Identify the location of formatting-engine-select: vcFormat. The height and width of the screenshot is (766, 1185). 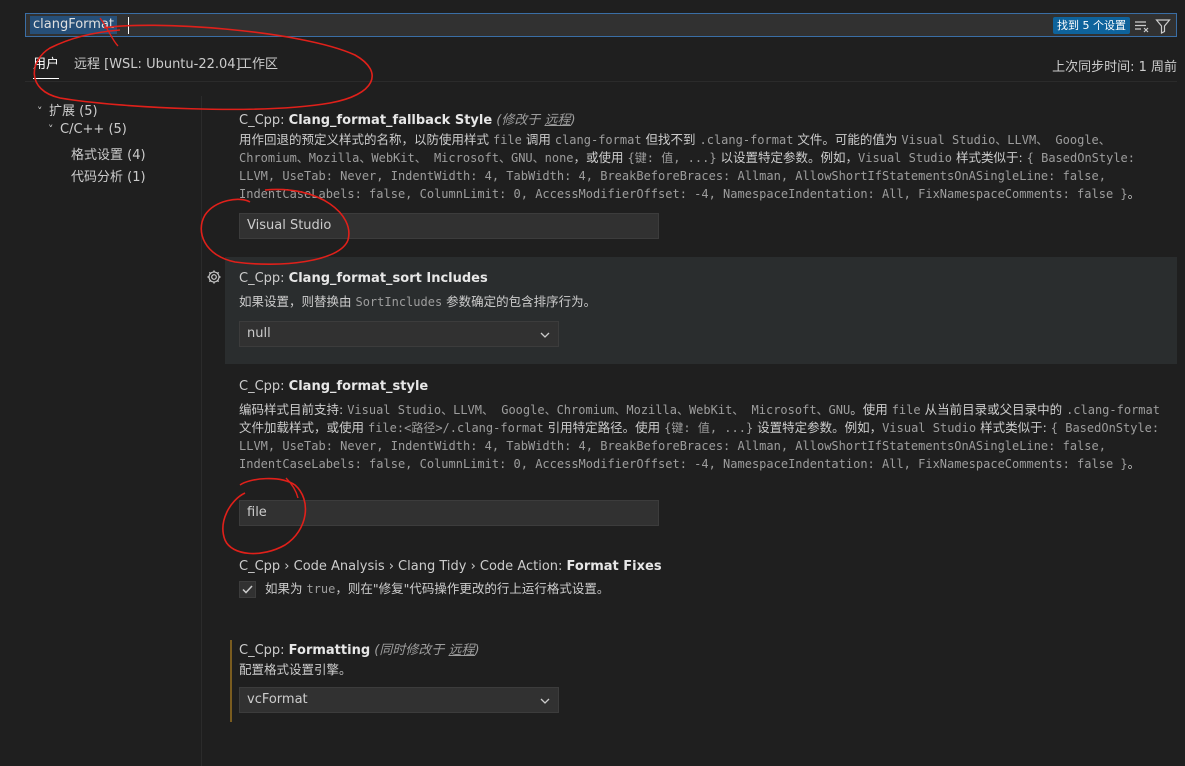
(399, 700).